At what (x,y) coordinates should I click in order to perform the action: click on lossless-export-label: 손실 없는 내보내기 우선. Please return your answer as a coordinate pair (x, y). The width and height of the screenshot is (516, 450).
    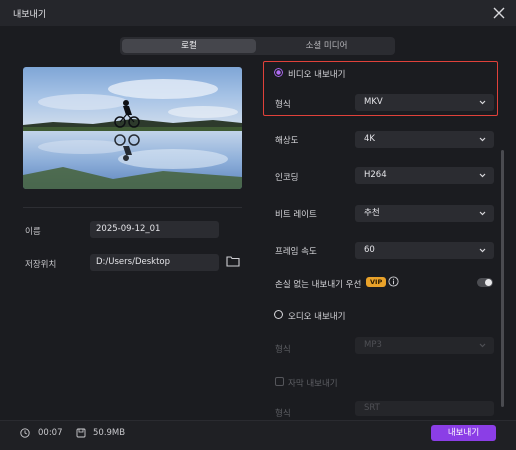
    Looking at the image, I should click on (318, 285).